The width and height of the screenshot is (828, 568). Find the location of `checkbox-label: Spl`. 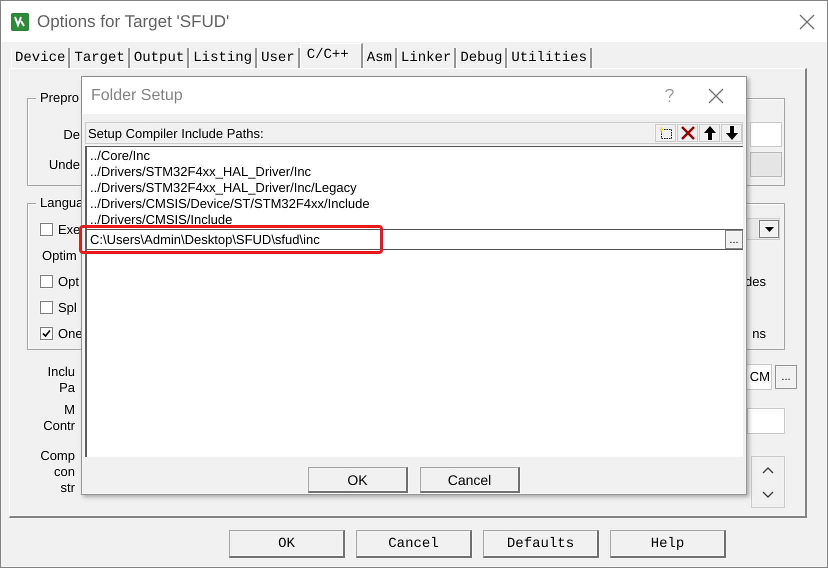

checkbox-label: Spl is located at coordinates (67, 307).